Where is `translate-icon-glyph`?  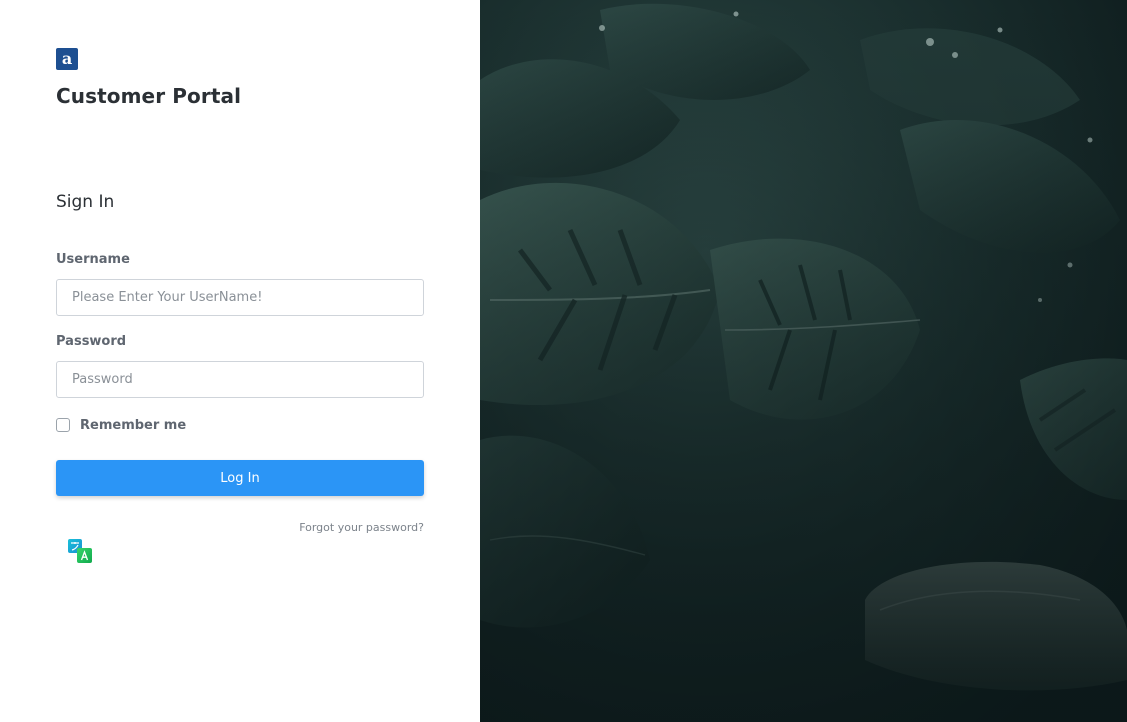
translate-icon-glyph is located at coordinates (80, 551).